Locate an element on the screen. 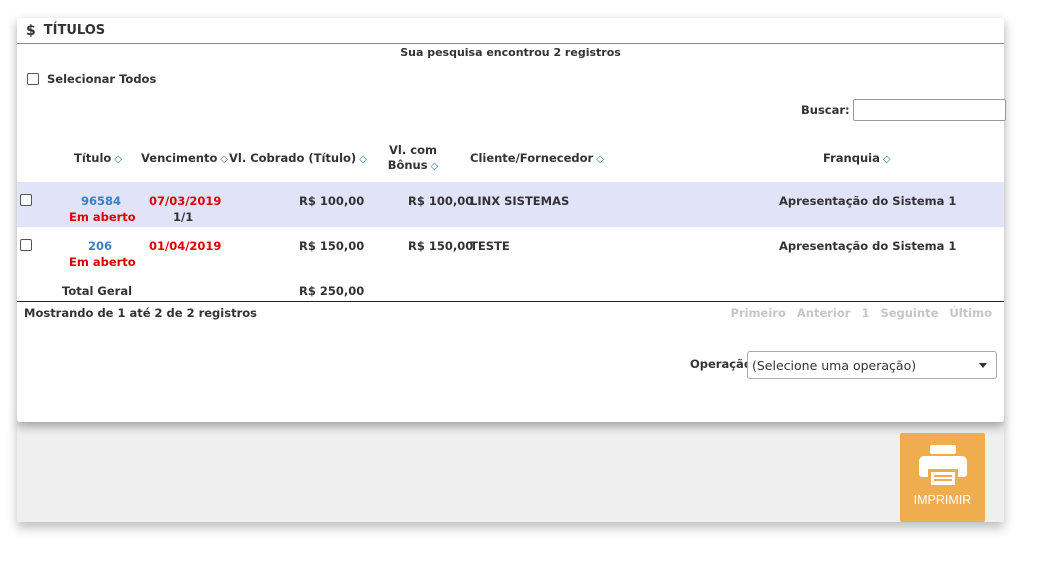 Image resolution: width=1052 pixels, height=570 pixels. total-label: Total Geral is located at coordinates (97, 291).